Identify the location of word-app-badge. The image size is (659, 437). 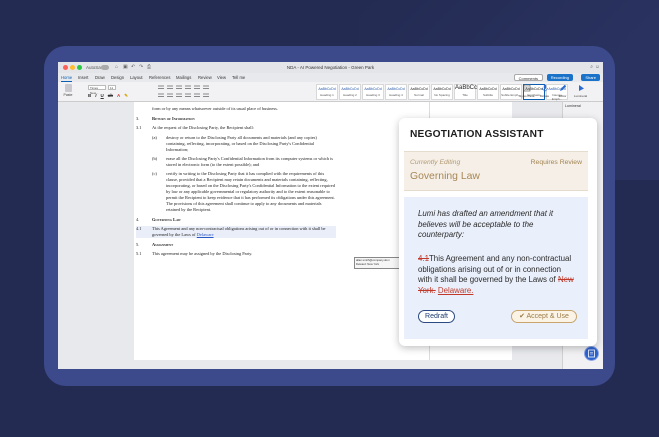
(591, 353).